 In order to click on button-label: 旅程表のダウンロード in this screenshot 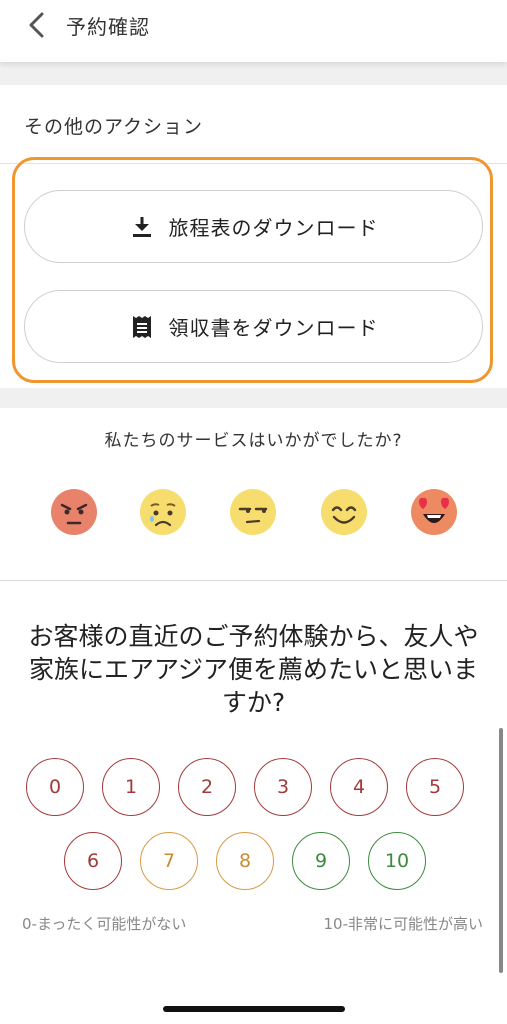, I will do `click(273, 228)`.